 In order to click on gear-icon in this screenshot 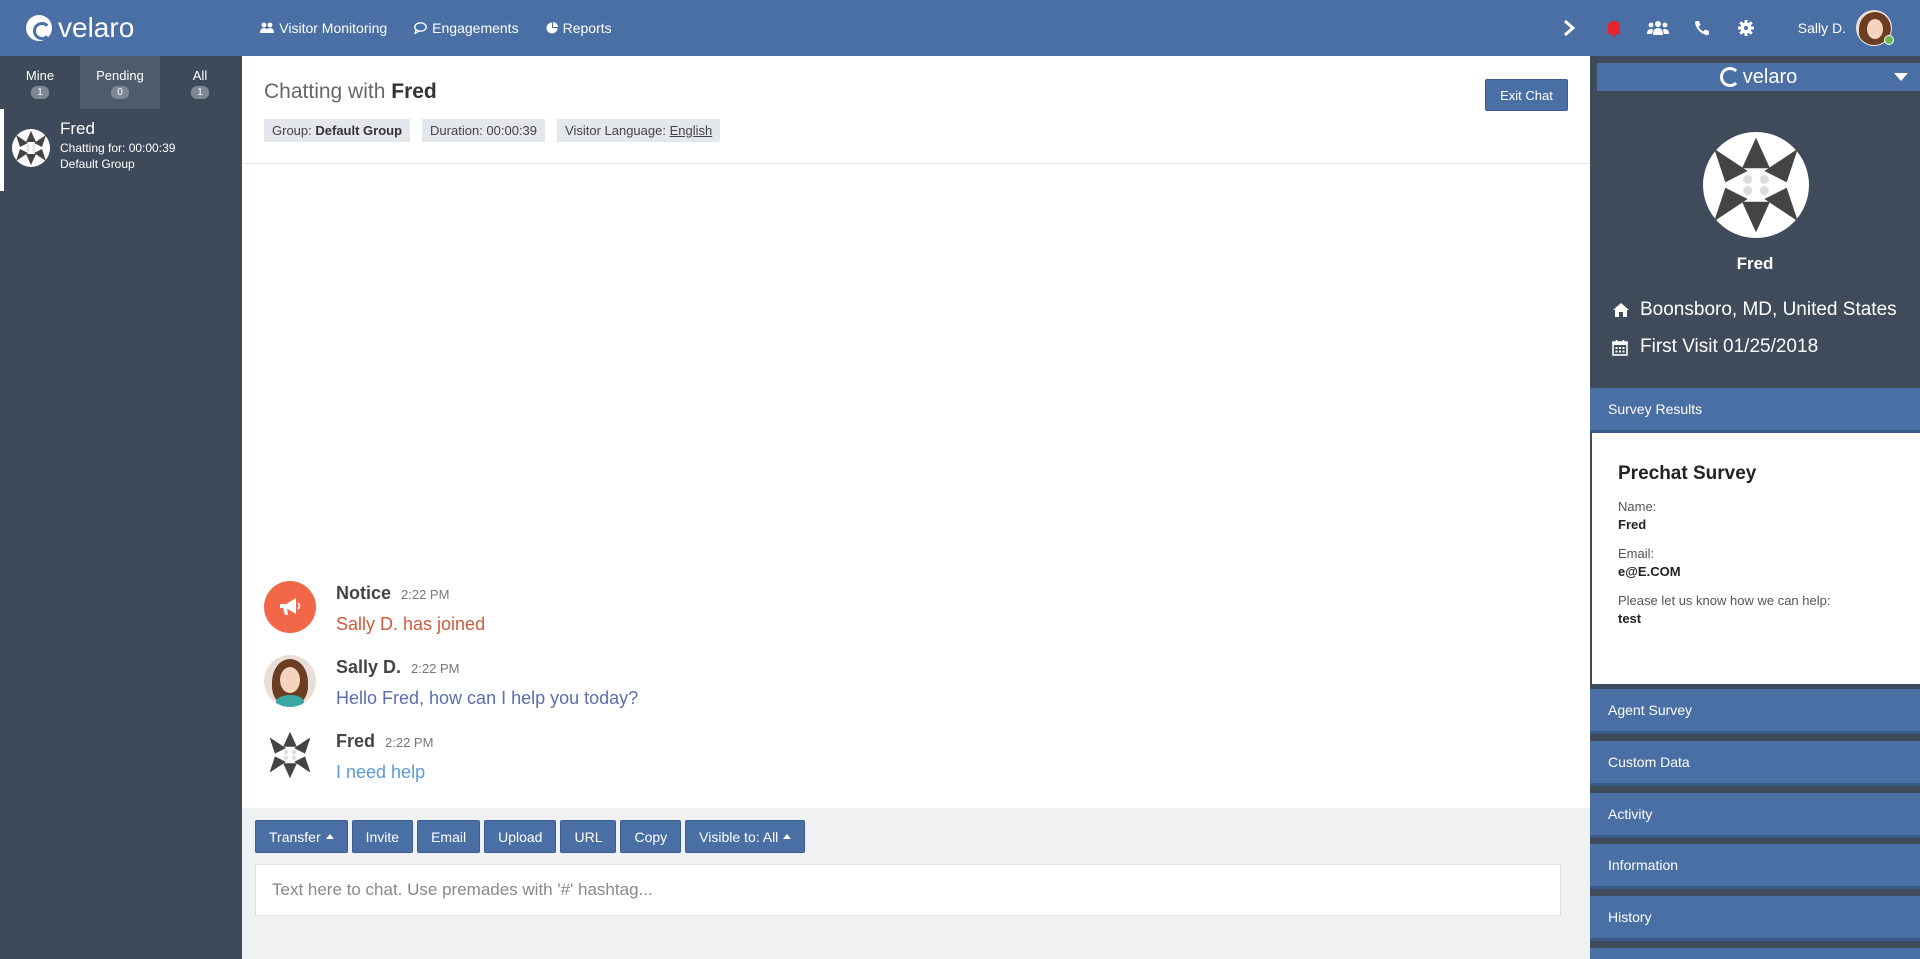, I will do `click(1746, 28)`.